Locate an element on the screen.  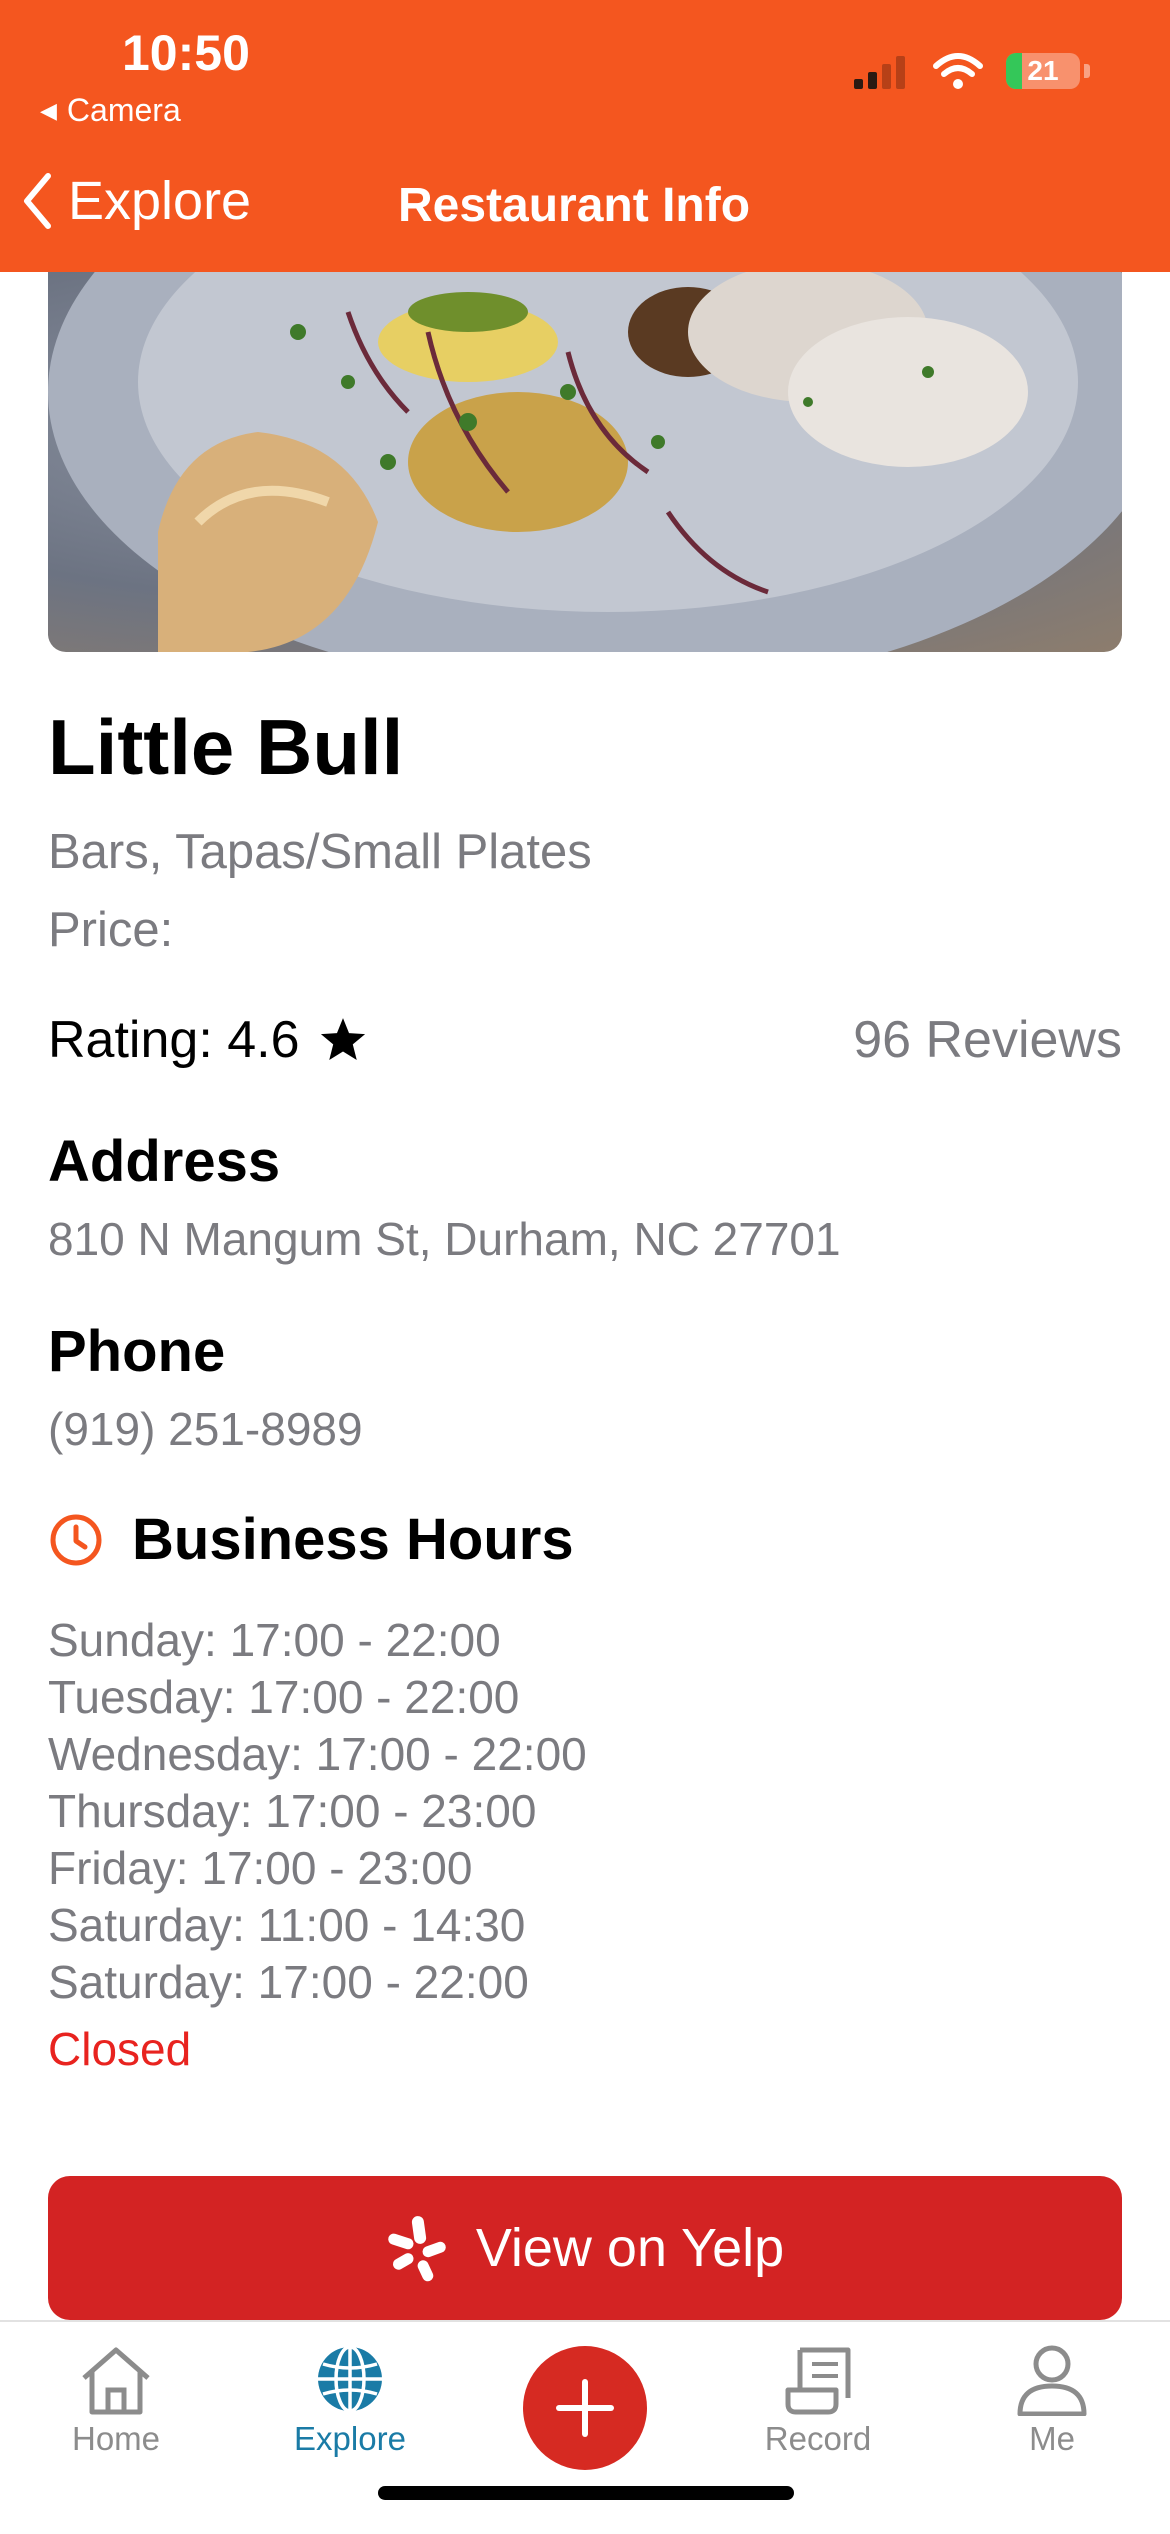
receipt-icon is located at coordinates (818, 2381).